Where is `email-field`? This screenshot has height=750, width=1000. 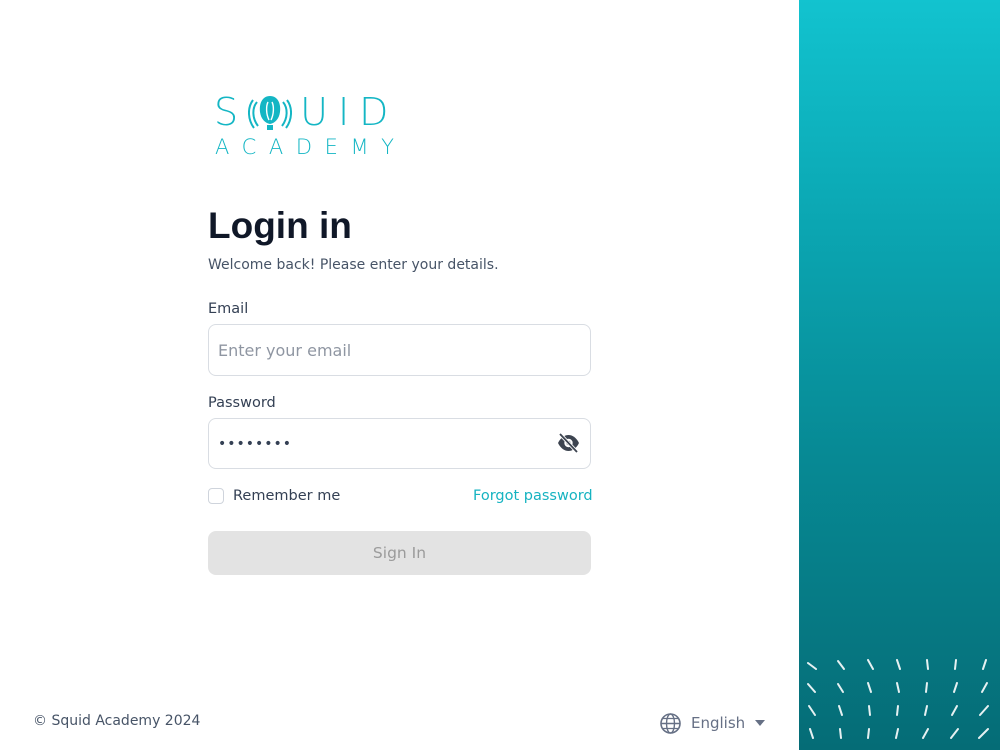
email-field is located at coordinates (399, 350).